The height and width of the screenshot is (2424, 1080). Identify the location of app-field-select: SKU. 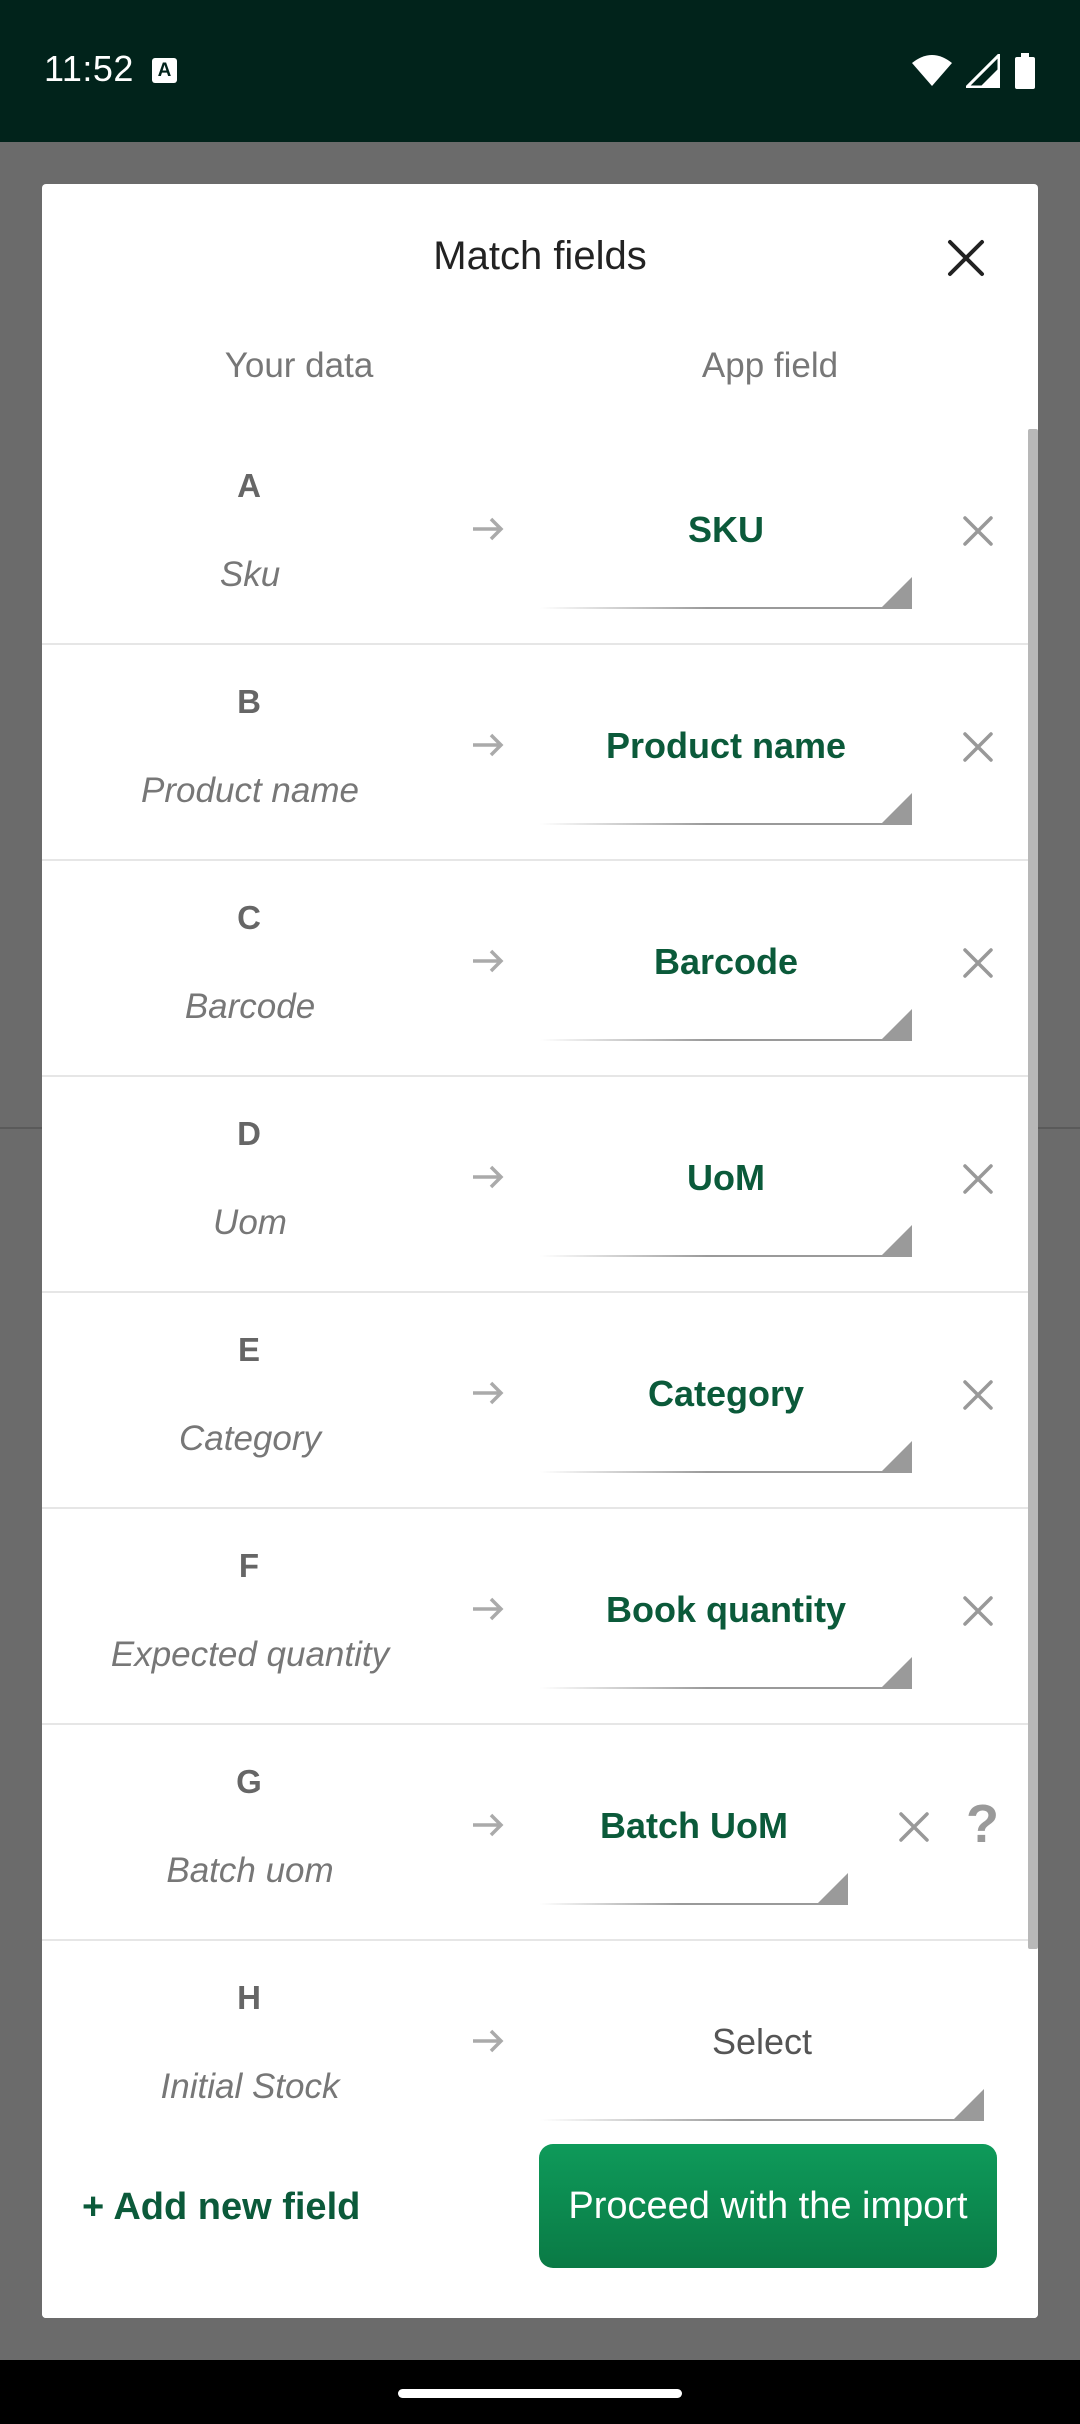
(726, 549).